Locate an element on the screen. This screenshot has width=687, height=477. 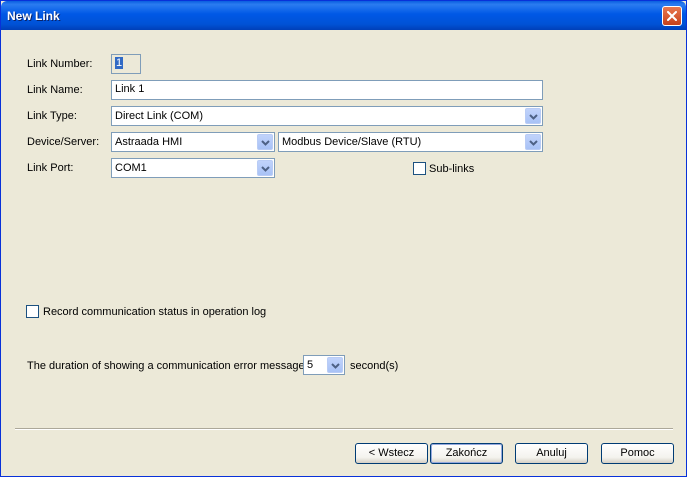
close-button is located at coordinates (672, 16).